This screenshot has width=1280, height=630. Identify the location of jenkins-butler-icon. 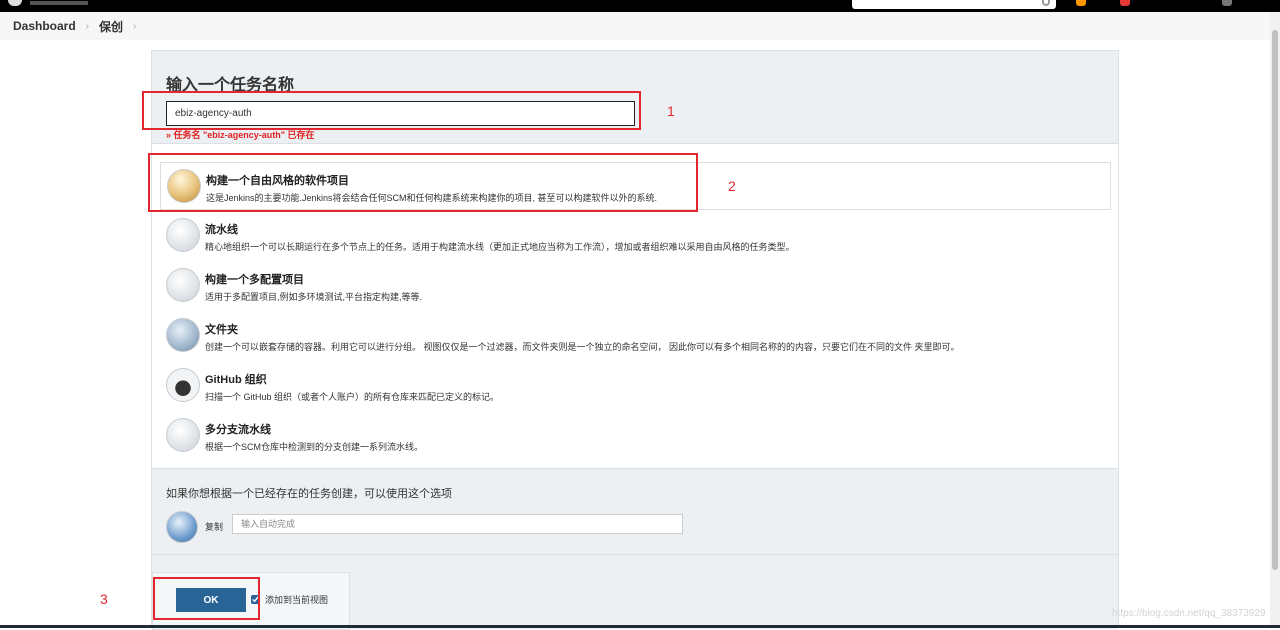
(15, 3).